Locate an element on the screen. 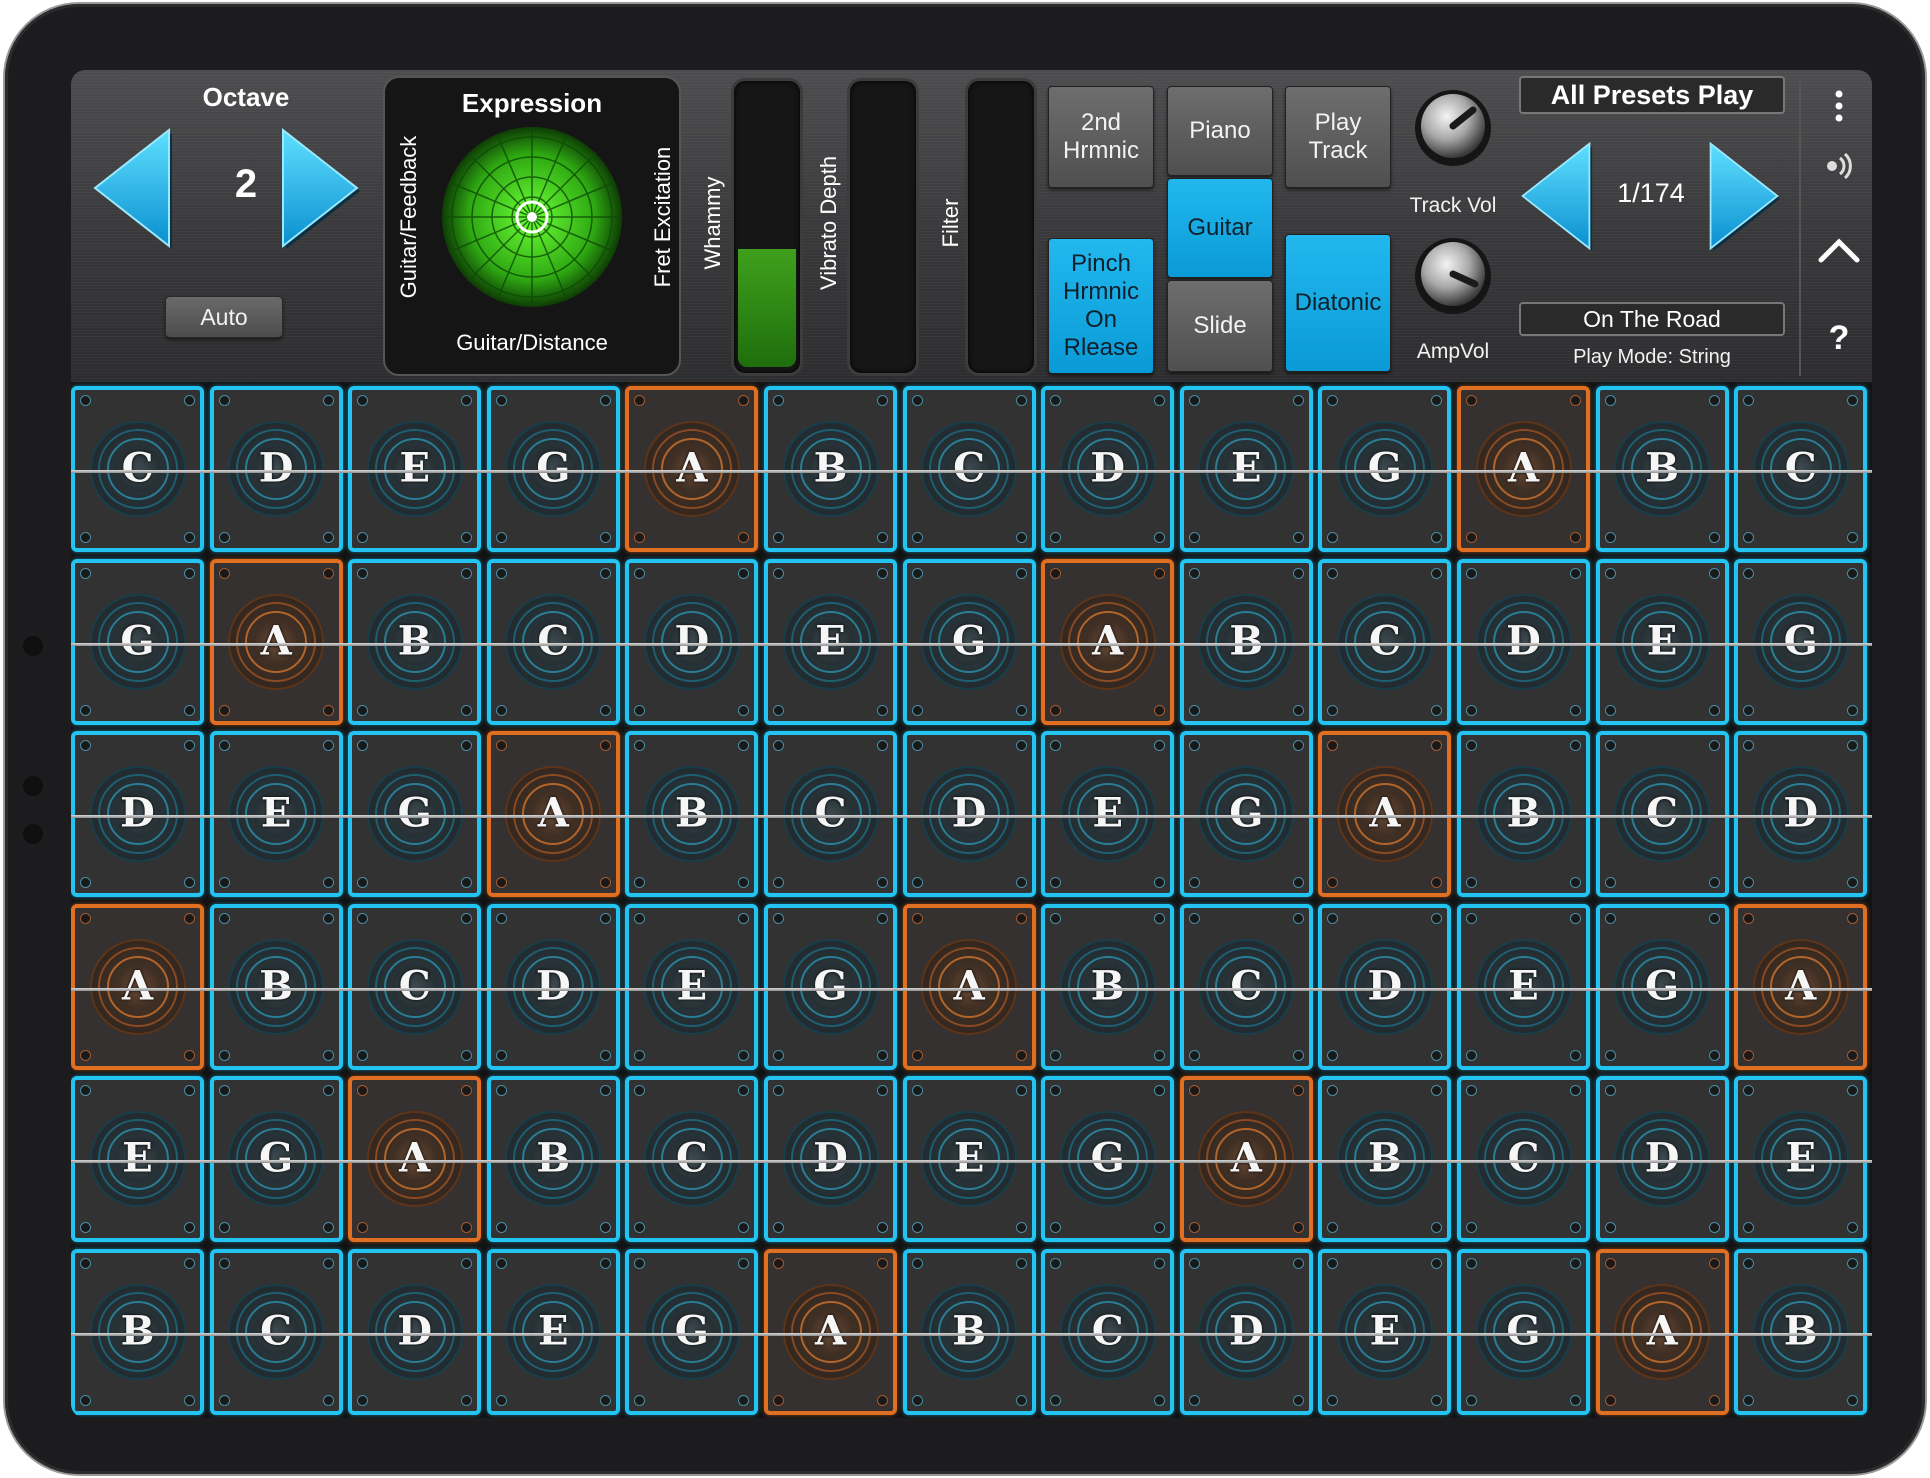  more-vertical-icon is located at coordinates (1839, 106).